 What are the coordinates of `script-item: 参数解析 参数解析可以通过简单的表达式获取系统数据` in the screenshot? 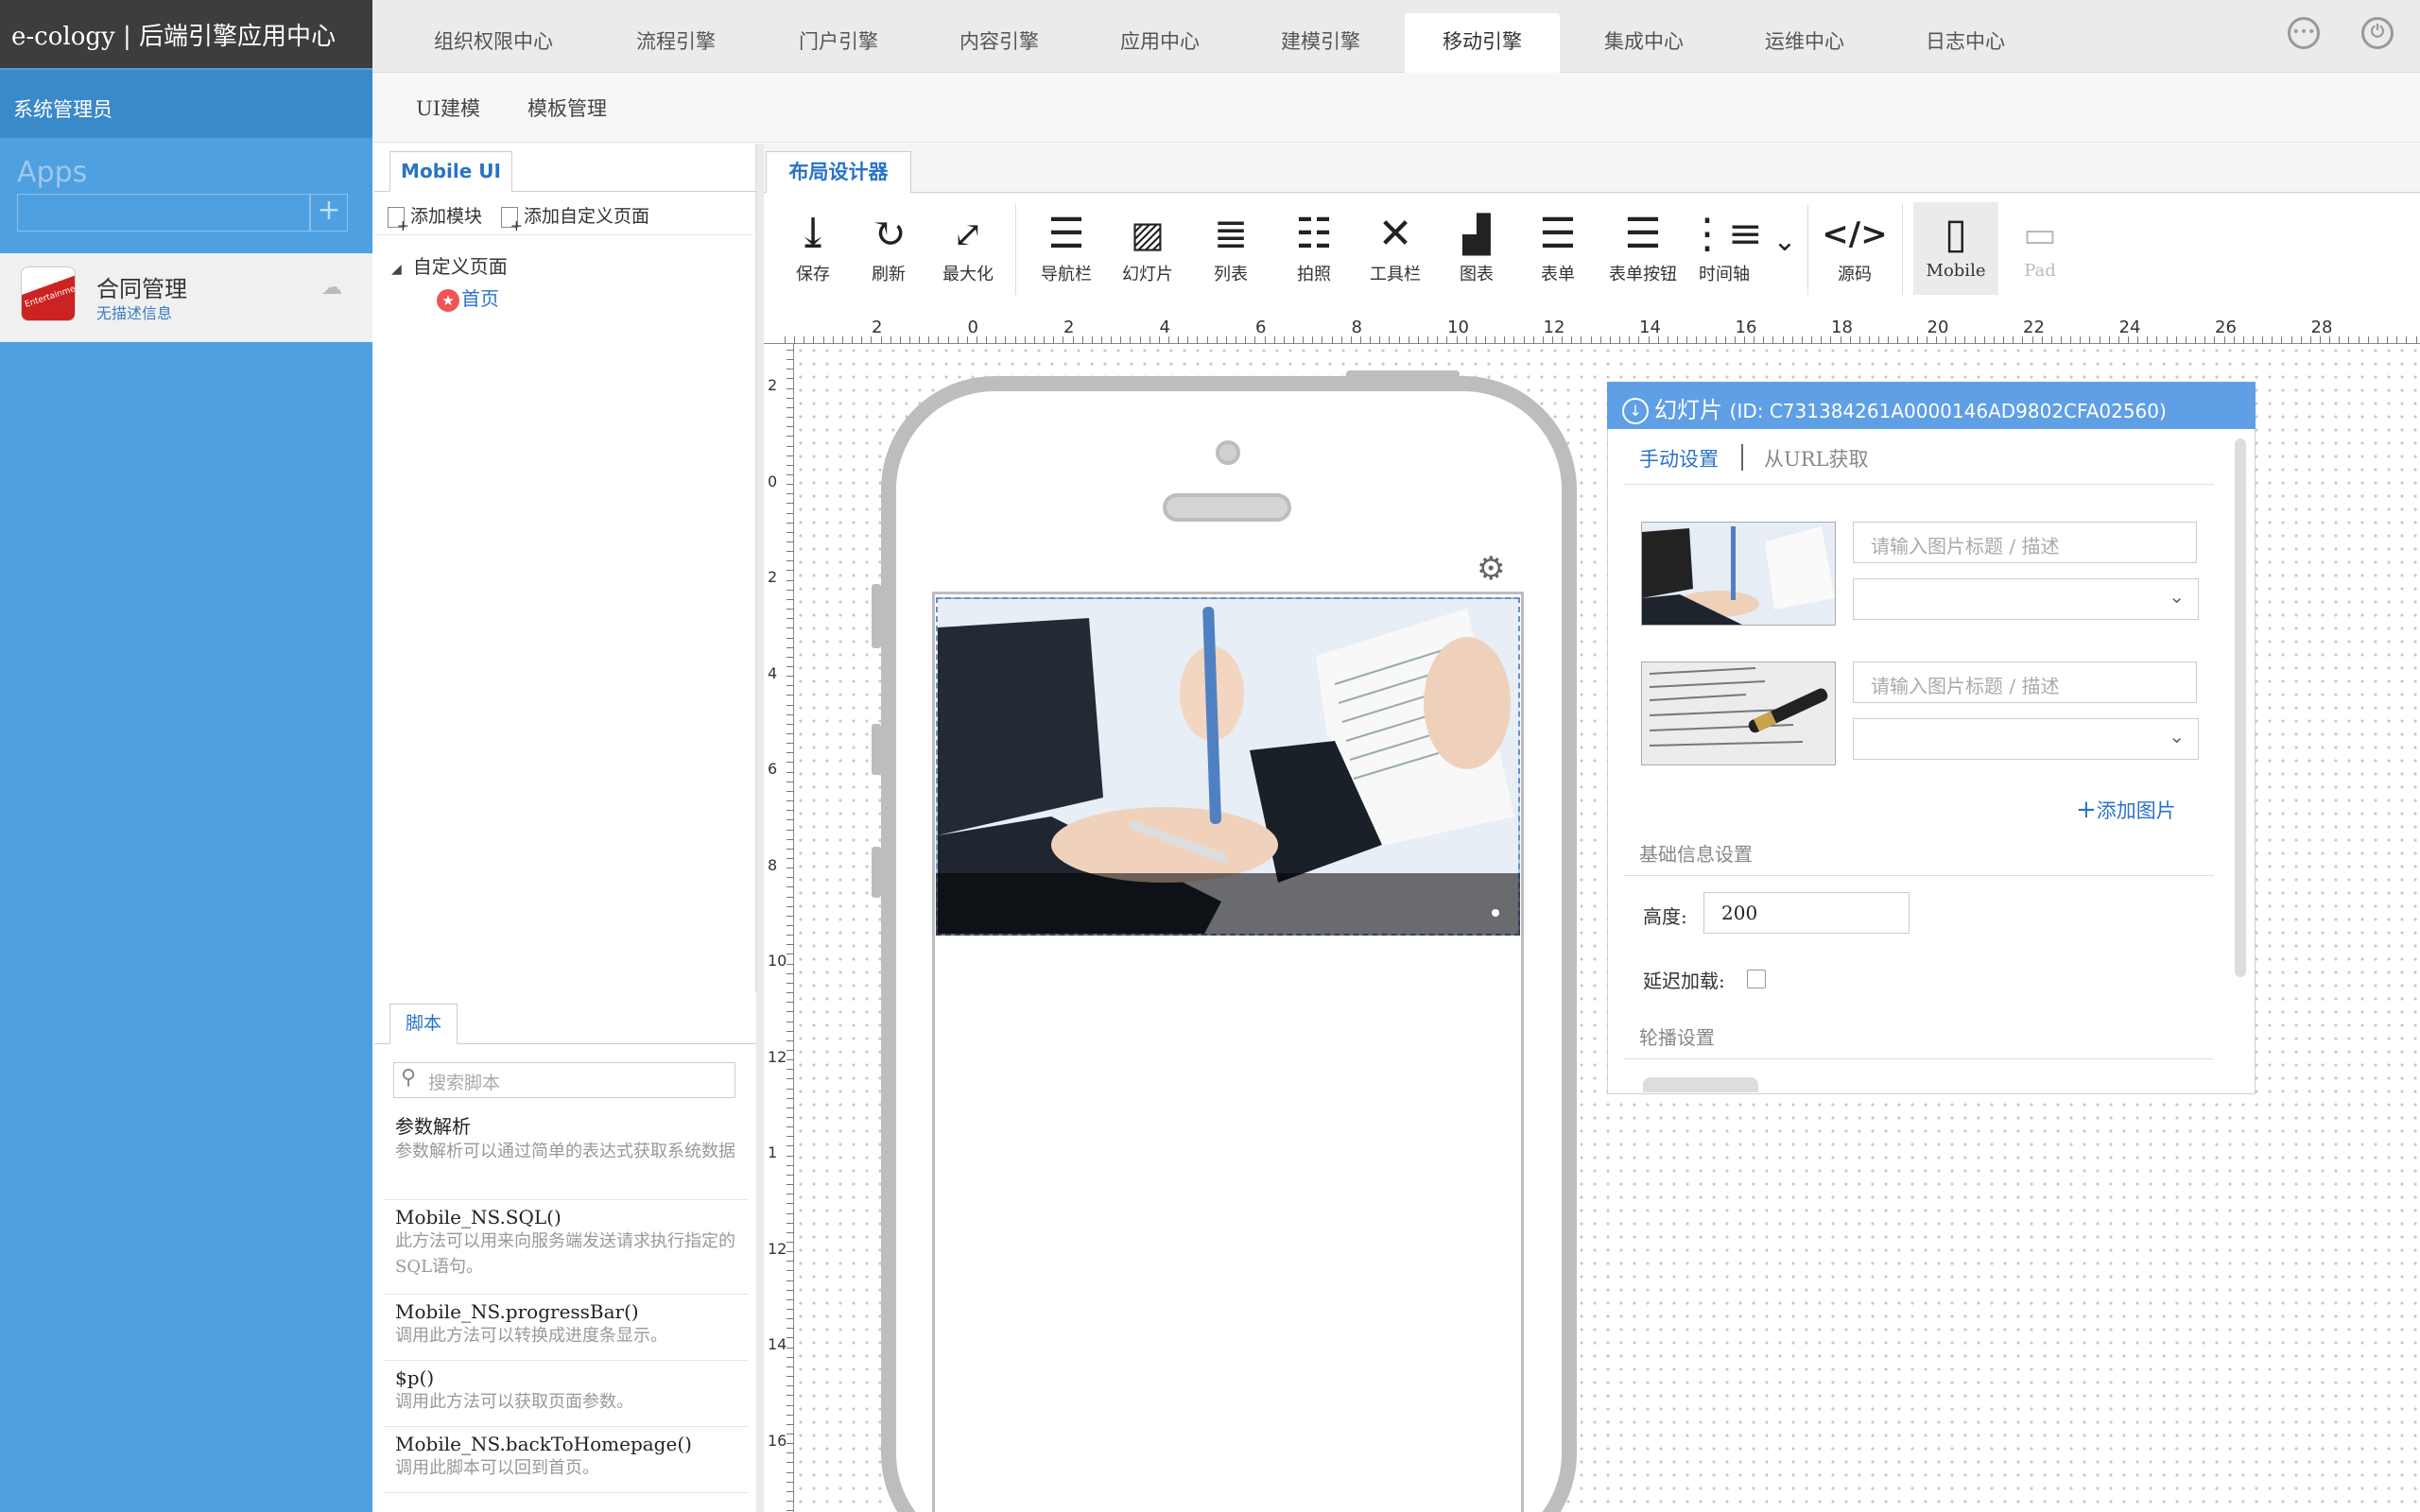 It's located at (566, 1155).